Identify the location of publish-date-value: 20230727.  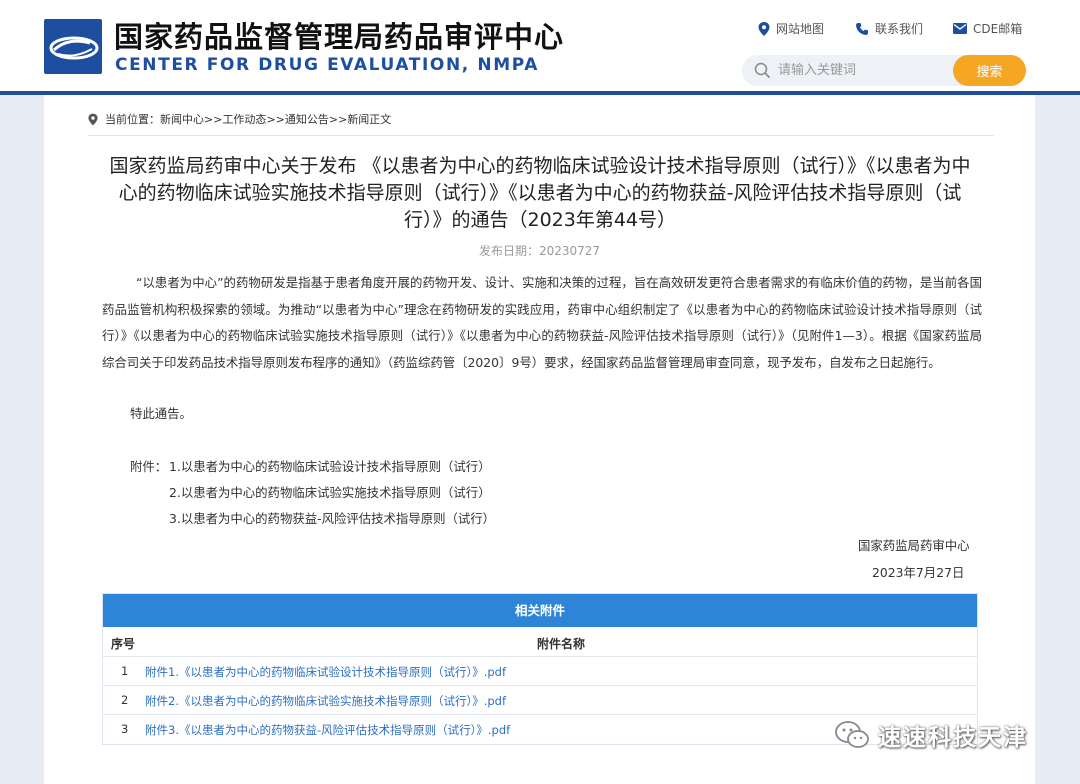
(569, 251).